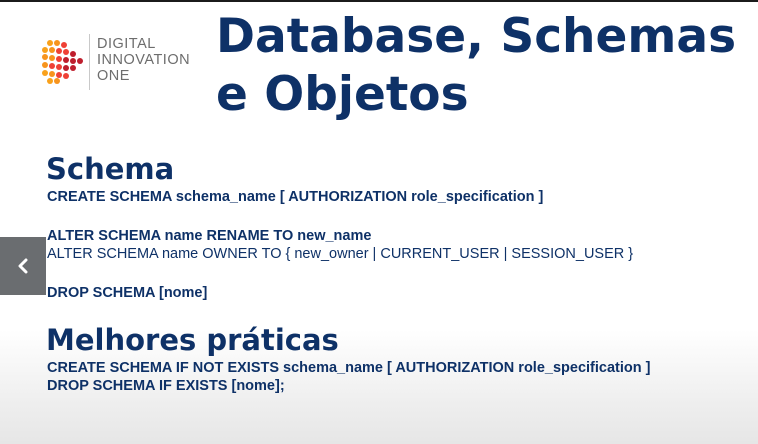 This screenshot has height=444, width=758. I want to click on slide-title-line-1: Database, Schemas, so click(476, 36).